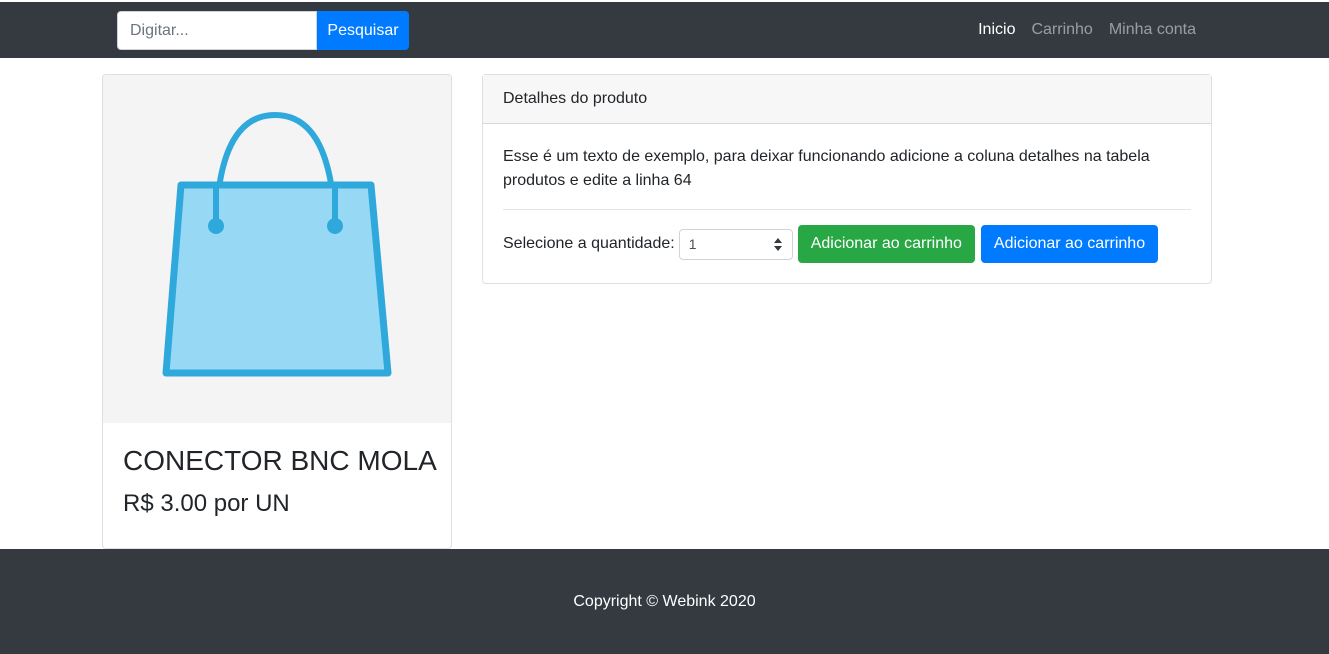  What do you see at coordinates (1061, 30) in the screenshot?
I see `nav-link-carrinho: Carrinho` at bounding box center [1061, 30].